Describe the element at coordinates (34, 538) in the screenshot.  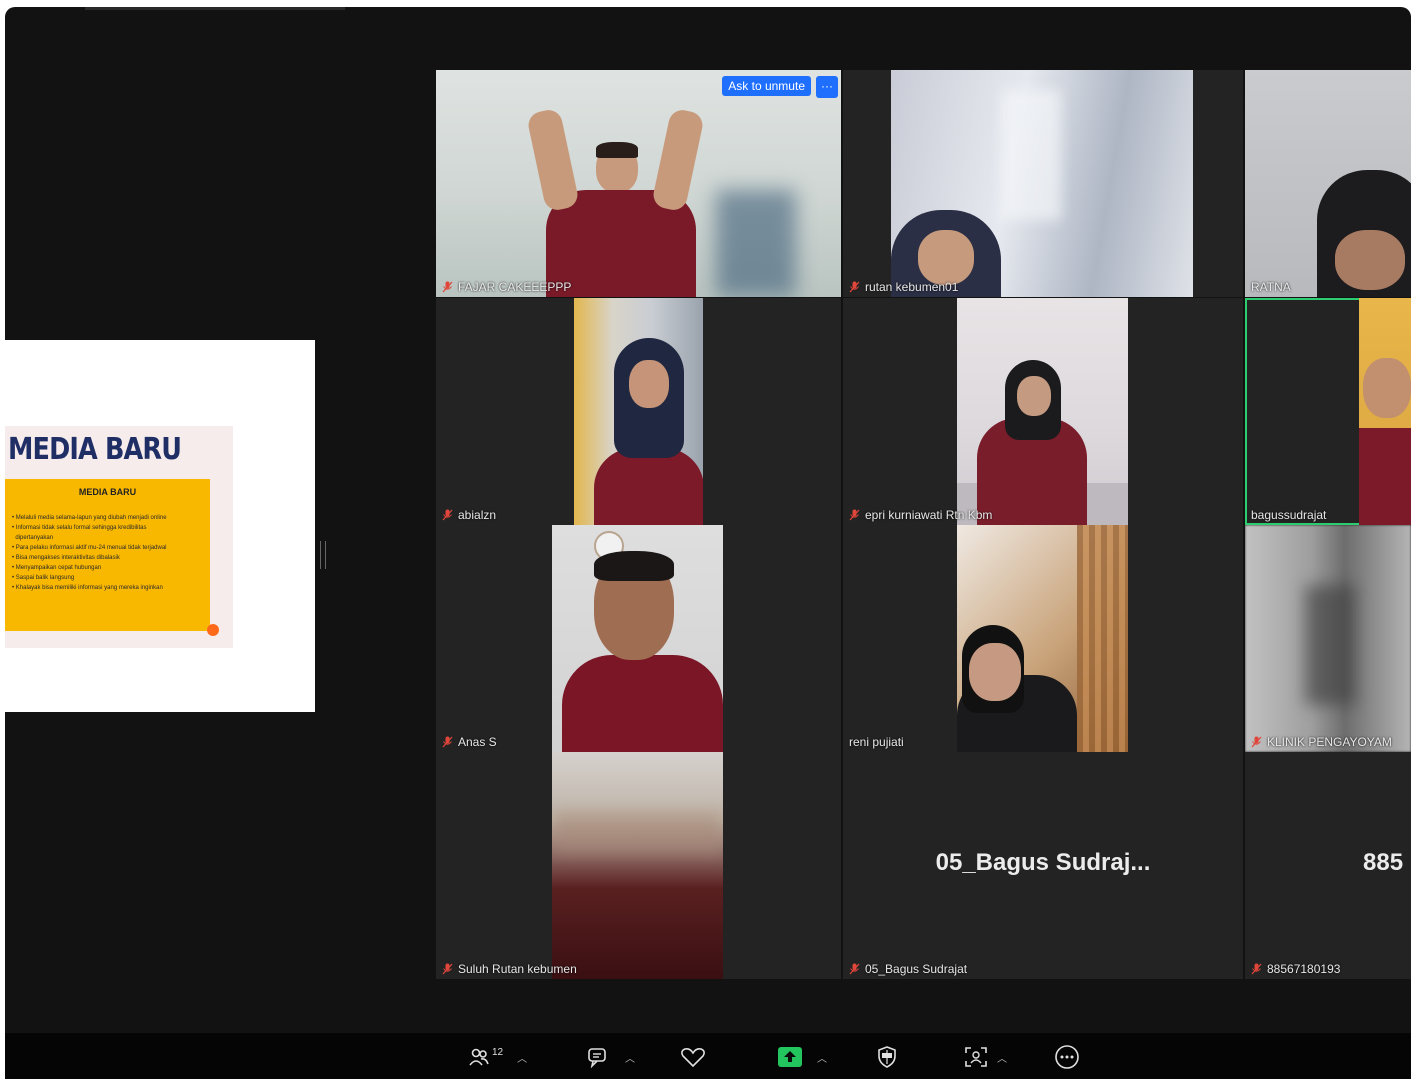
I see `slide-bullet: dipertanyakan` at that location.